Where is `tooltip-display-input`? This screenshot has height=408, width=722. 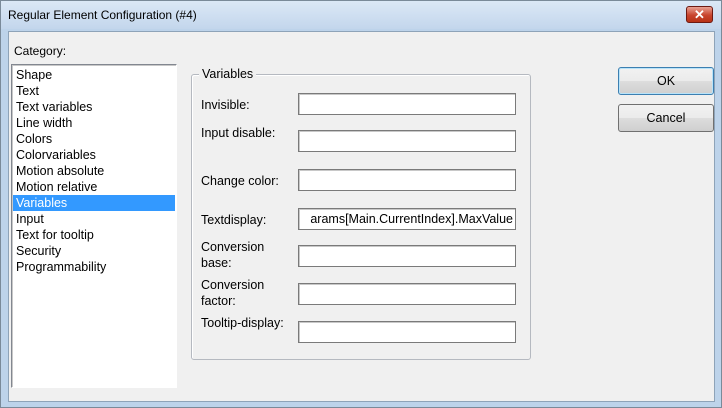
tooltip-display-input is located at coordinates (407, 332).